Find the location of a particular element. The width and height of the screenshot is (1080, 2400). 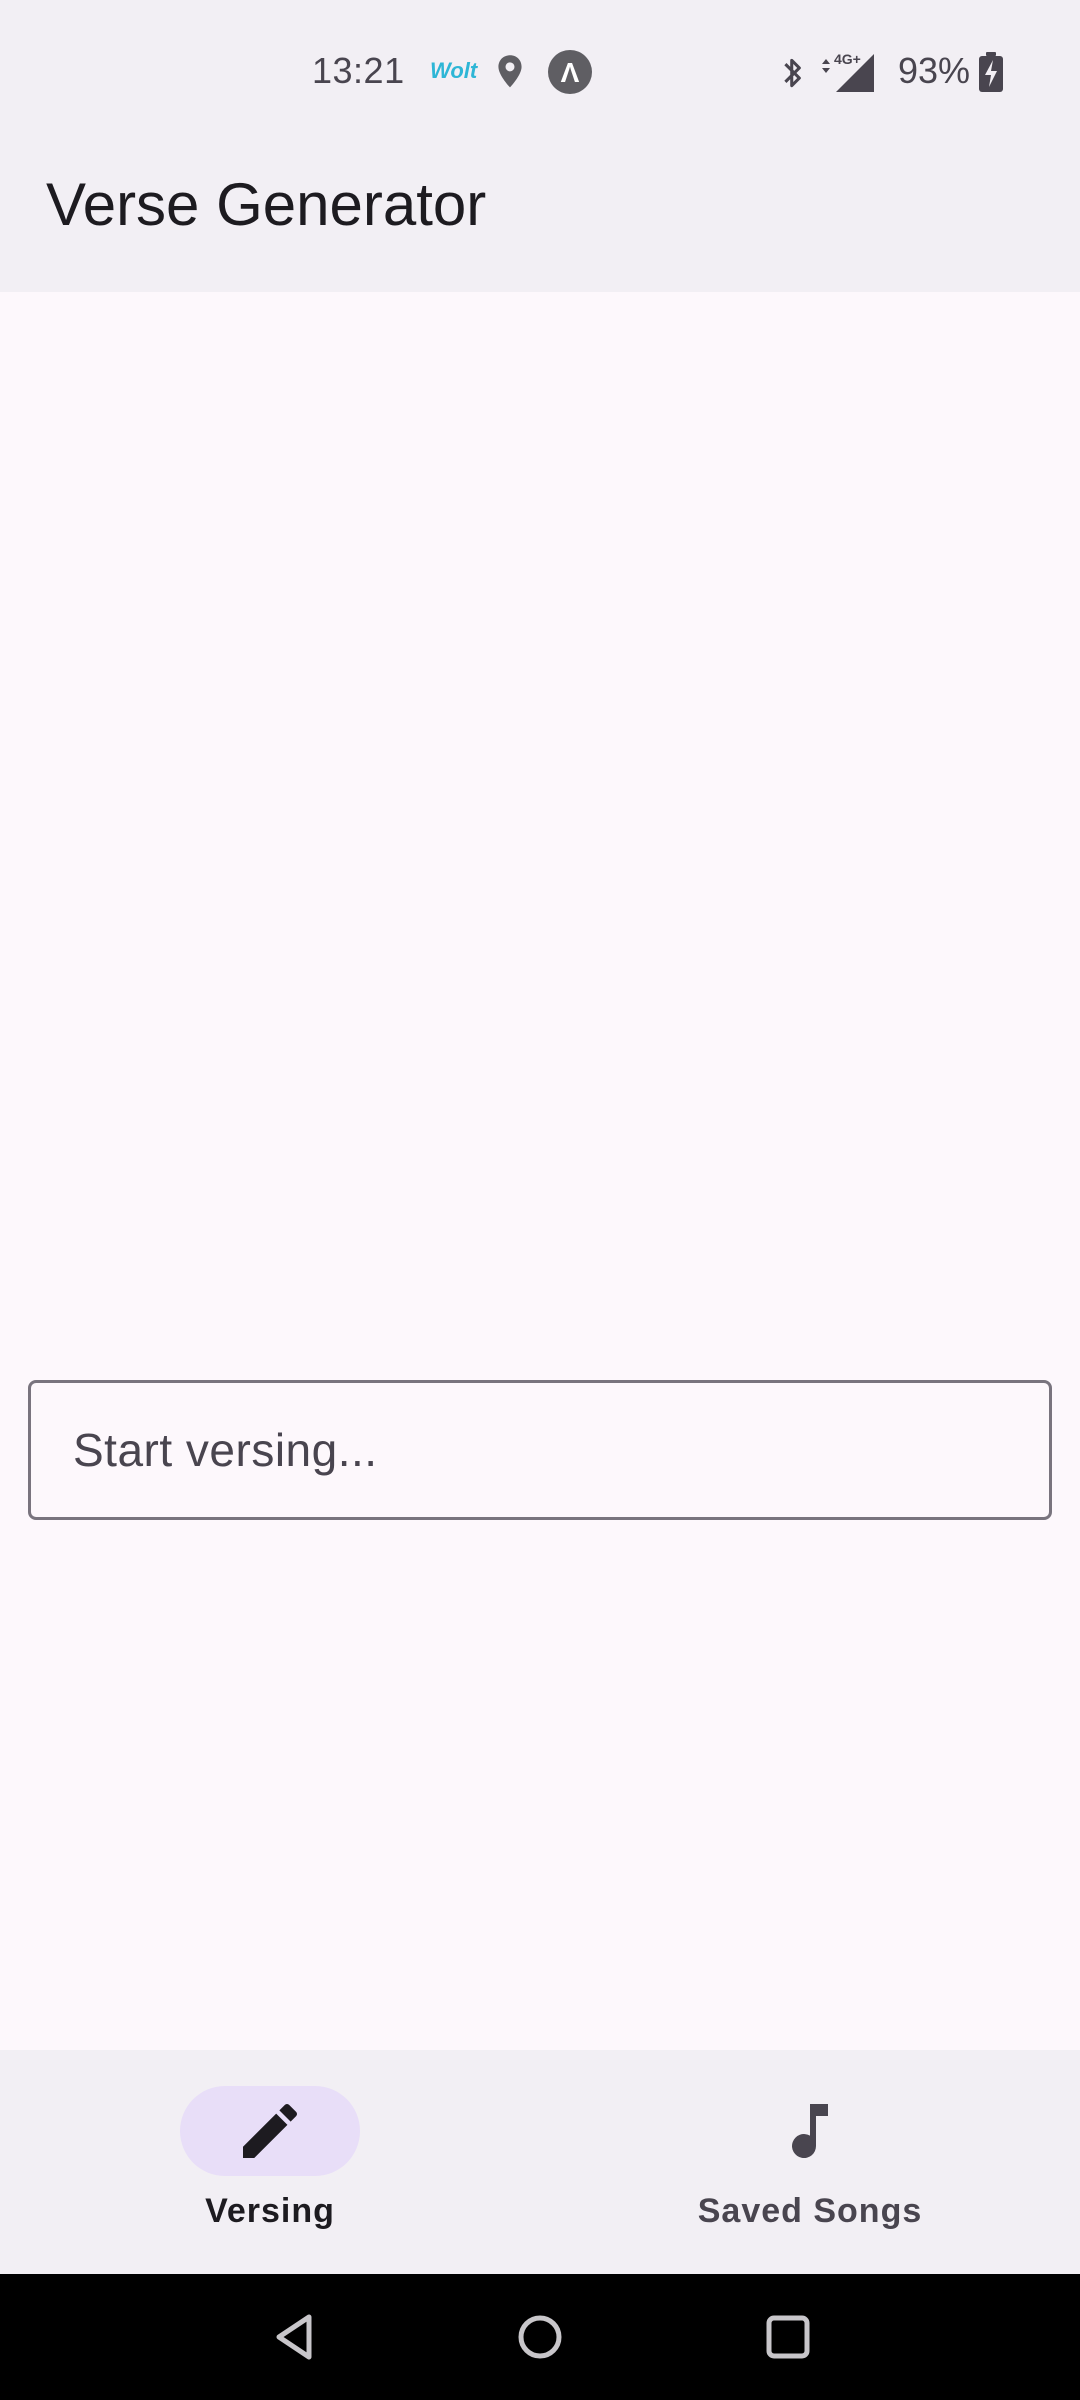

battery-percent: 93% is located at coordinates (934, 70).